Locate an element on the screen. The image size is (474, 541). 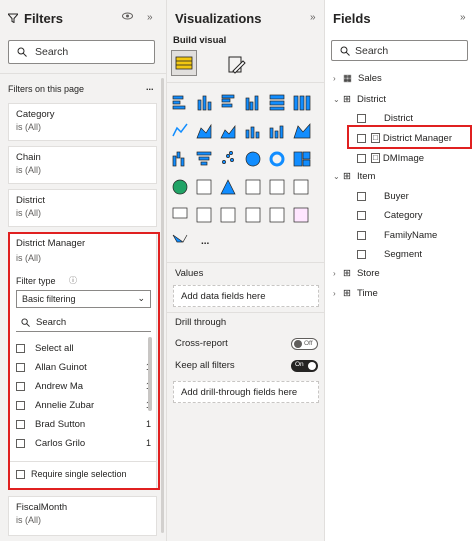
filter-card-chain: Chain is (All) is located at coordinates (82, 165).